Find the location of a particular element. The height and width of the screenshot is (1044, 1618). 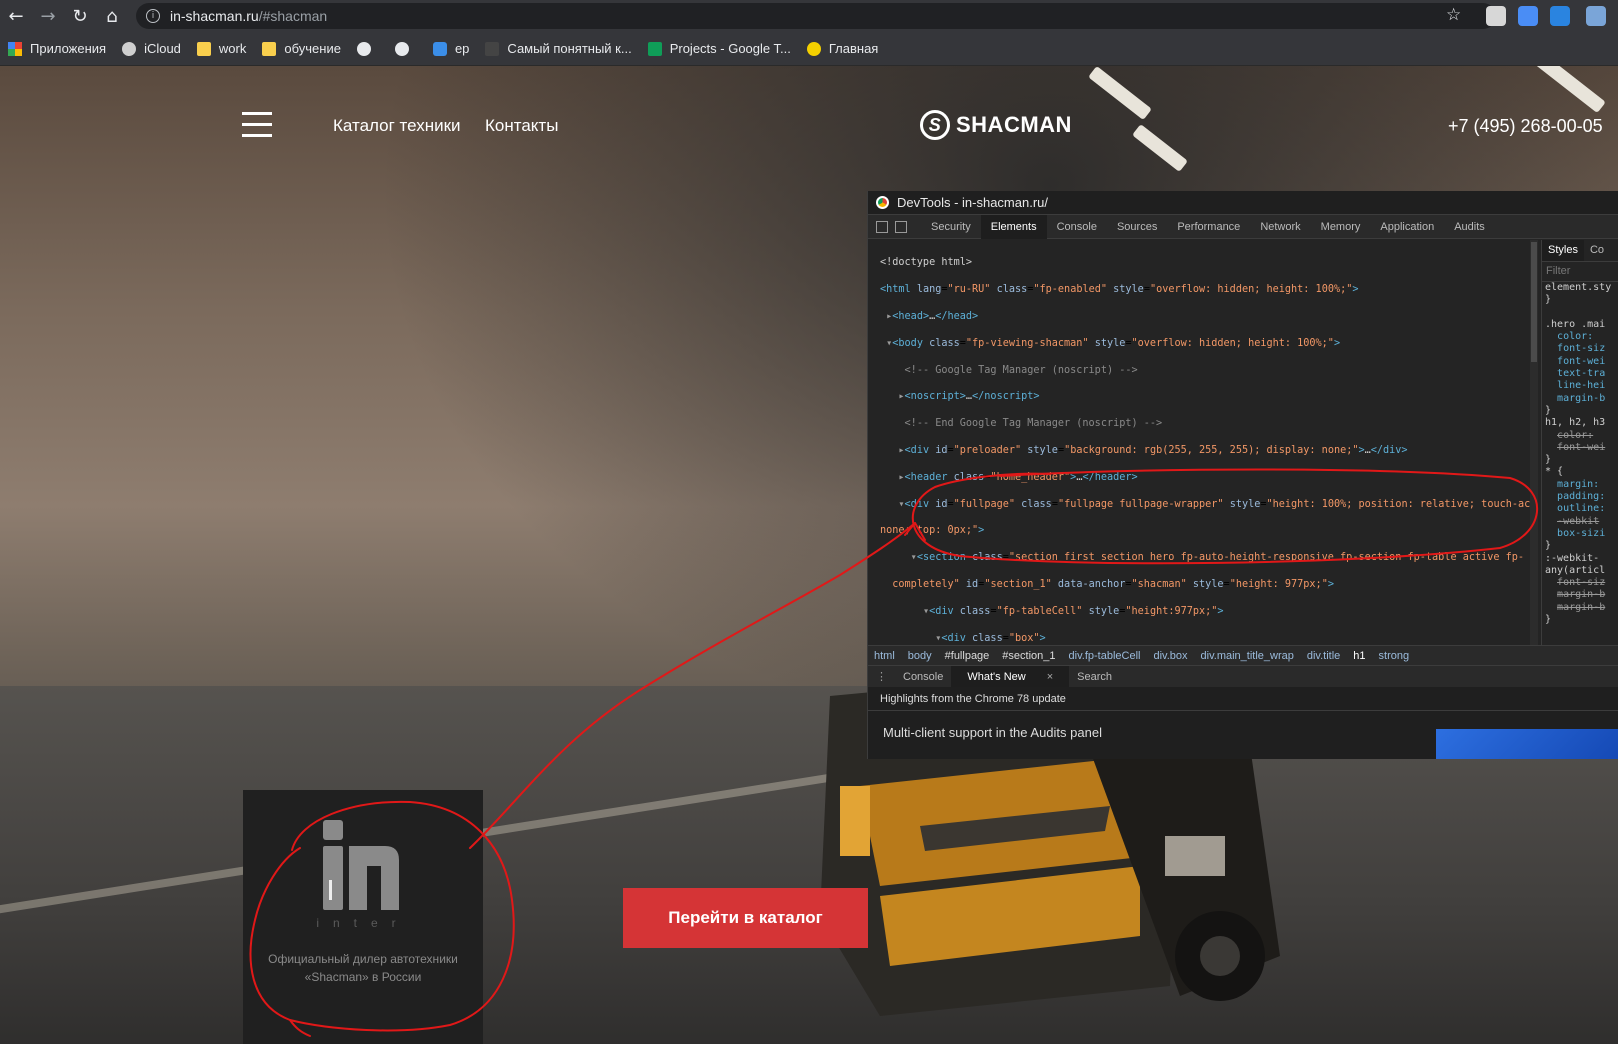

tab-styles: Styles is located at coordinates (1563, 250).